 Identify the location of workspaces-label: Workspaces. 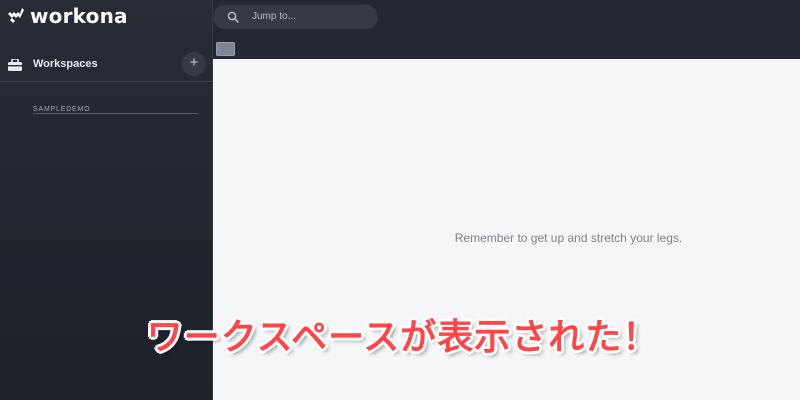
(65, 64).